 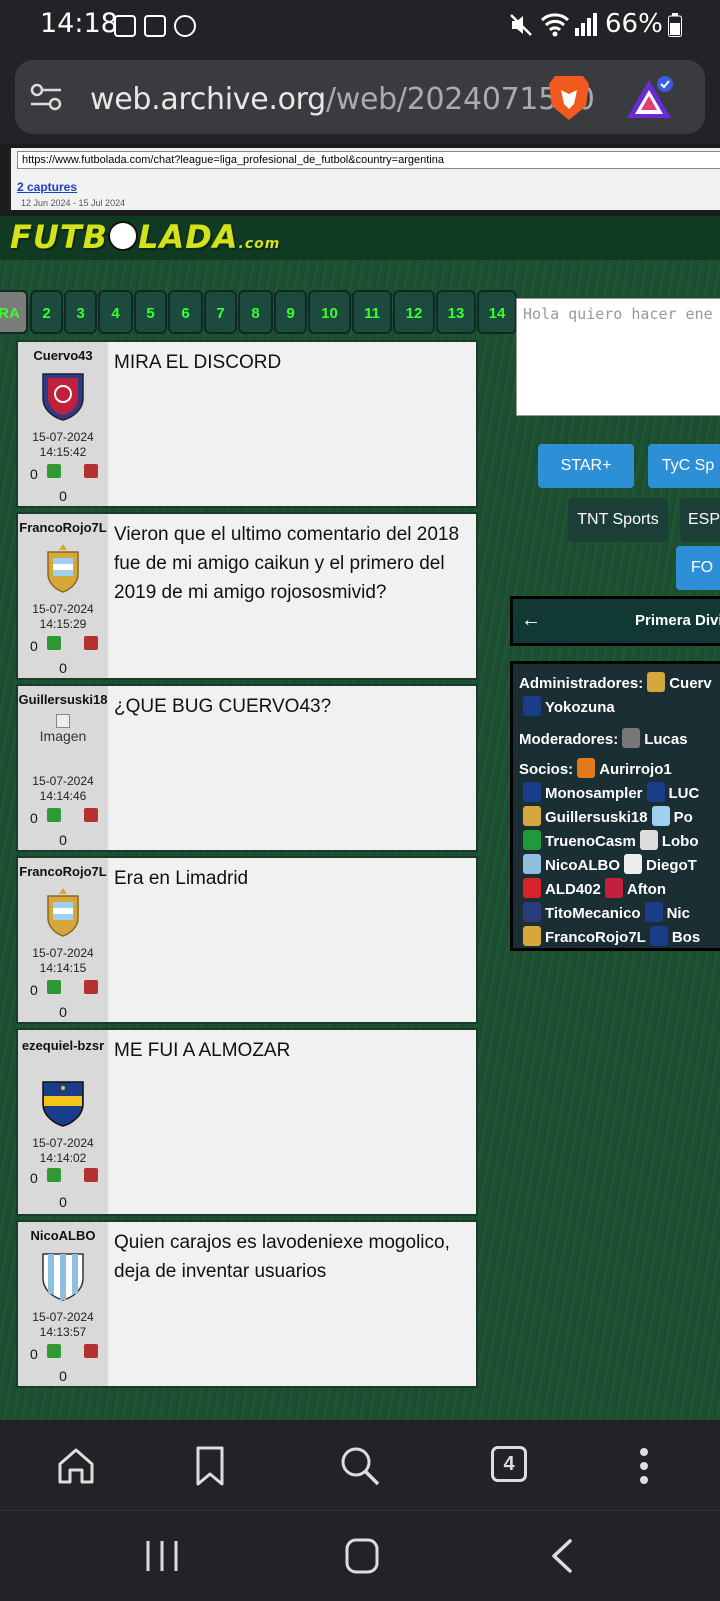 What do you see at coordinates (47, 187) in the screenshot?
I see `captures-link: 2 captures` at bounding box center [47, 187].